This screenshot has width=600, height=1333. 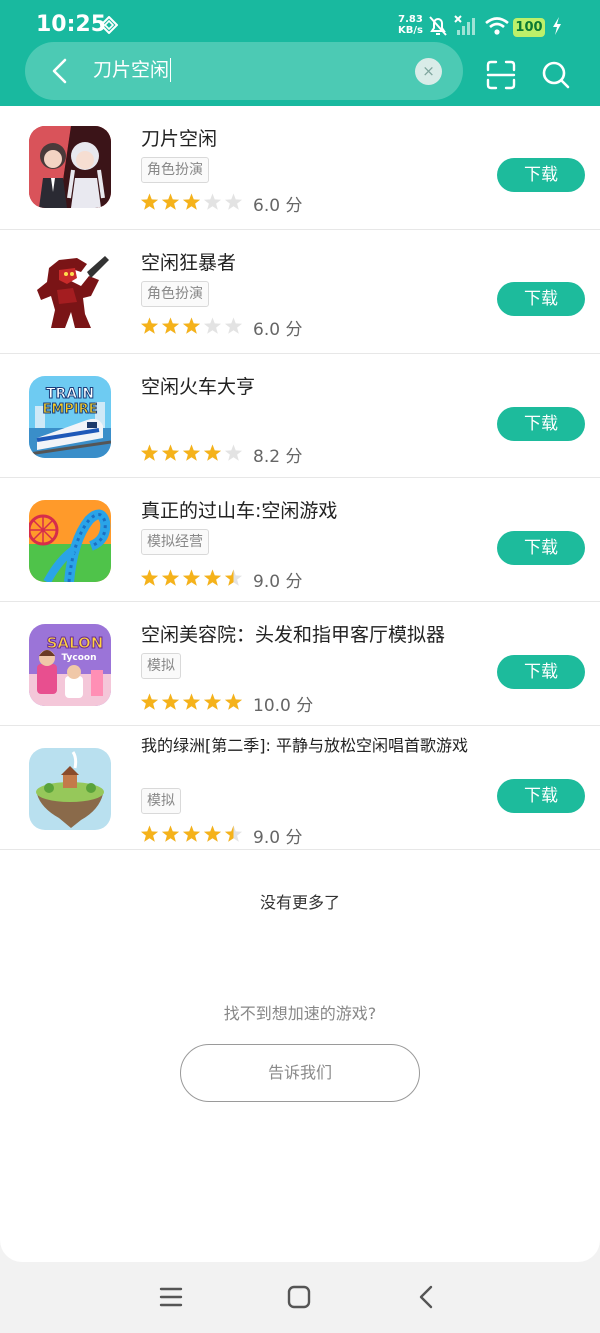 I want to click on no-signal-icon, so click(x=464, y=25).